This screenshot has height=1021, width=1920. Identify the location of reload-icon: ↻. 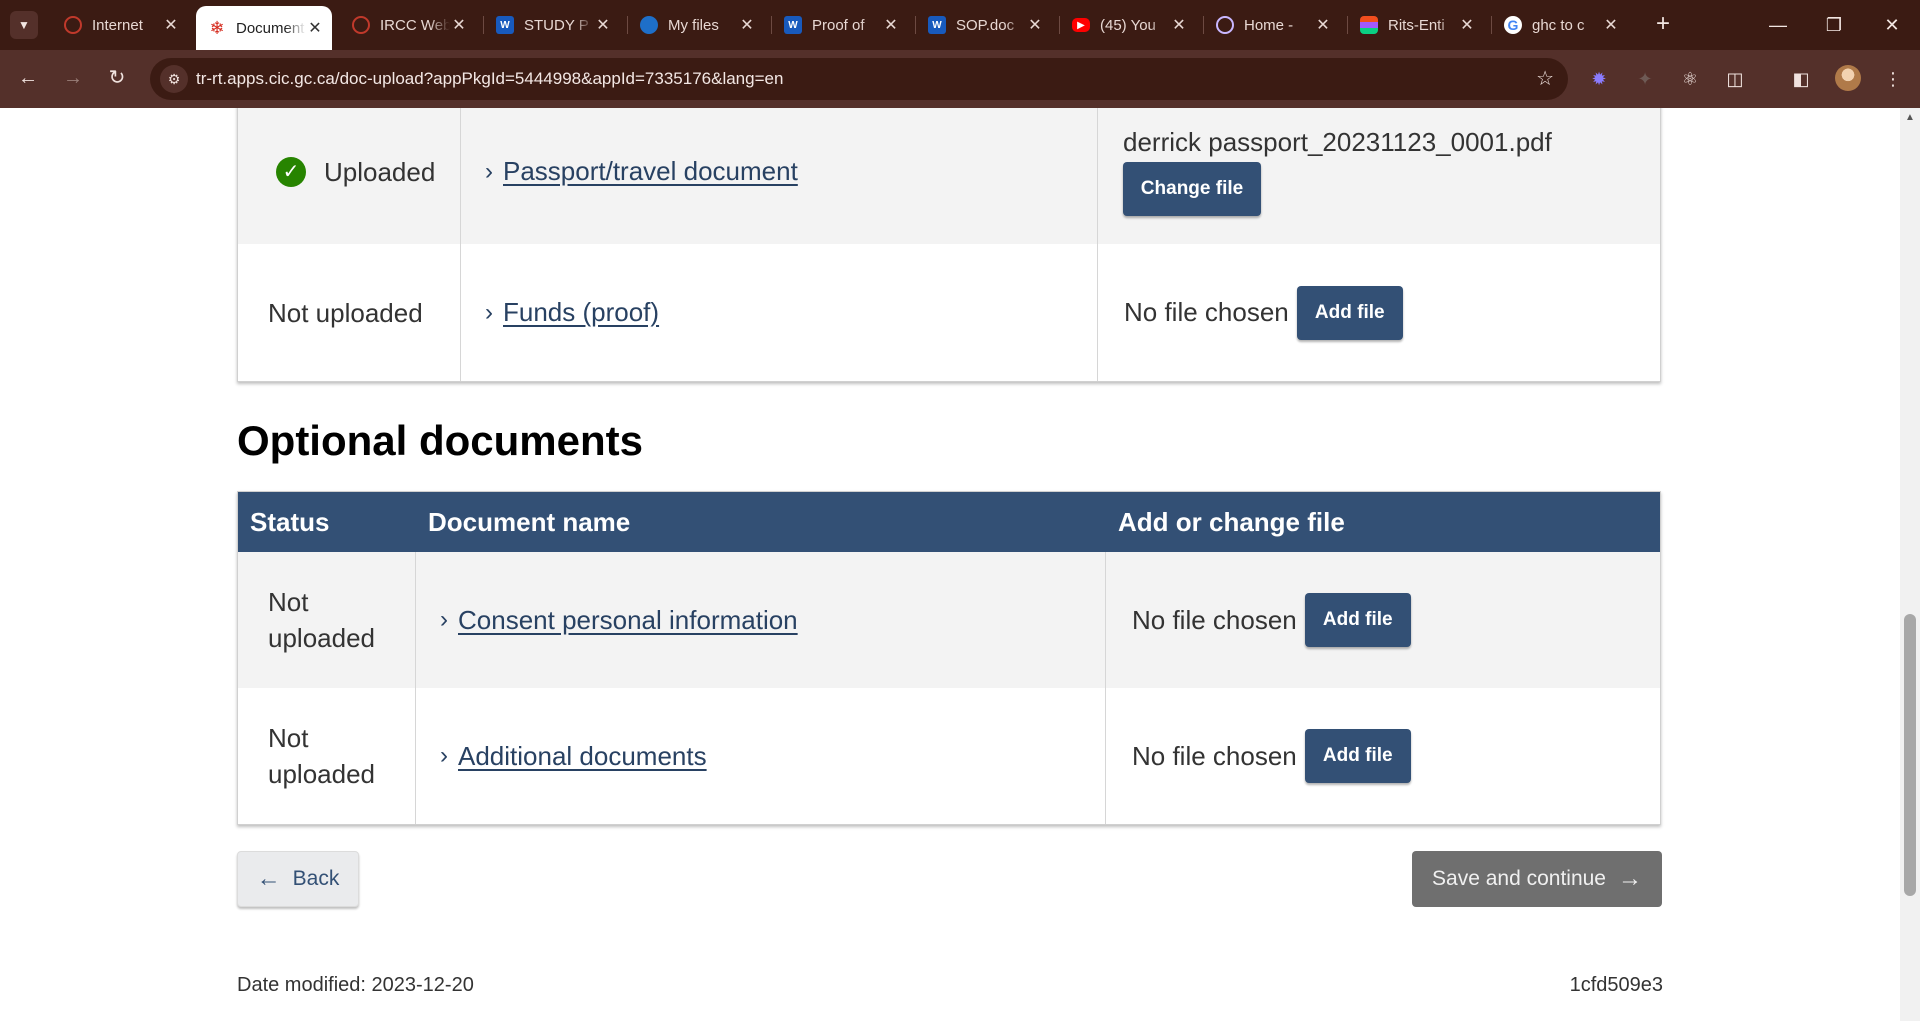
(117, 78).